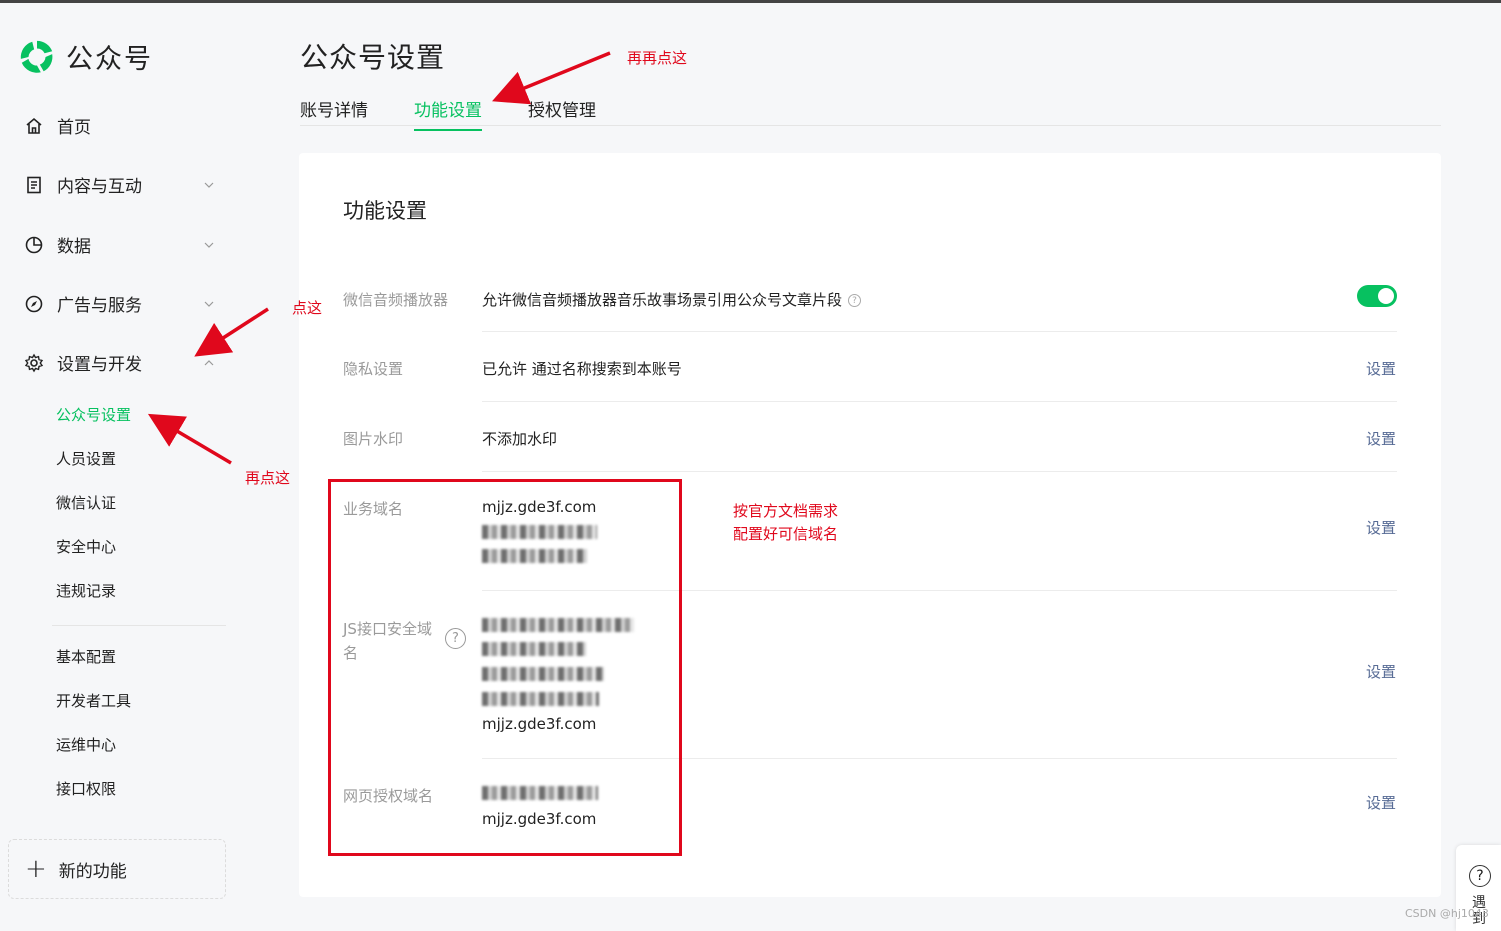 The image size is (1501, 931). Describe the element at coordinates (34, 363) in the screenshot. I see `gear-icon` at that location.